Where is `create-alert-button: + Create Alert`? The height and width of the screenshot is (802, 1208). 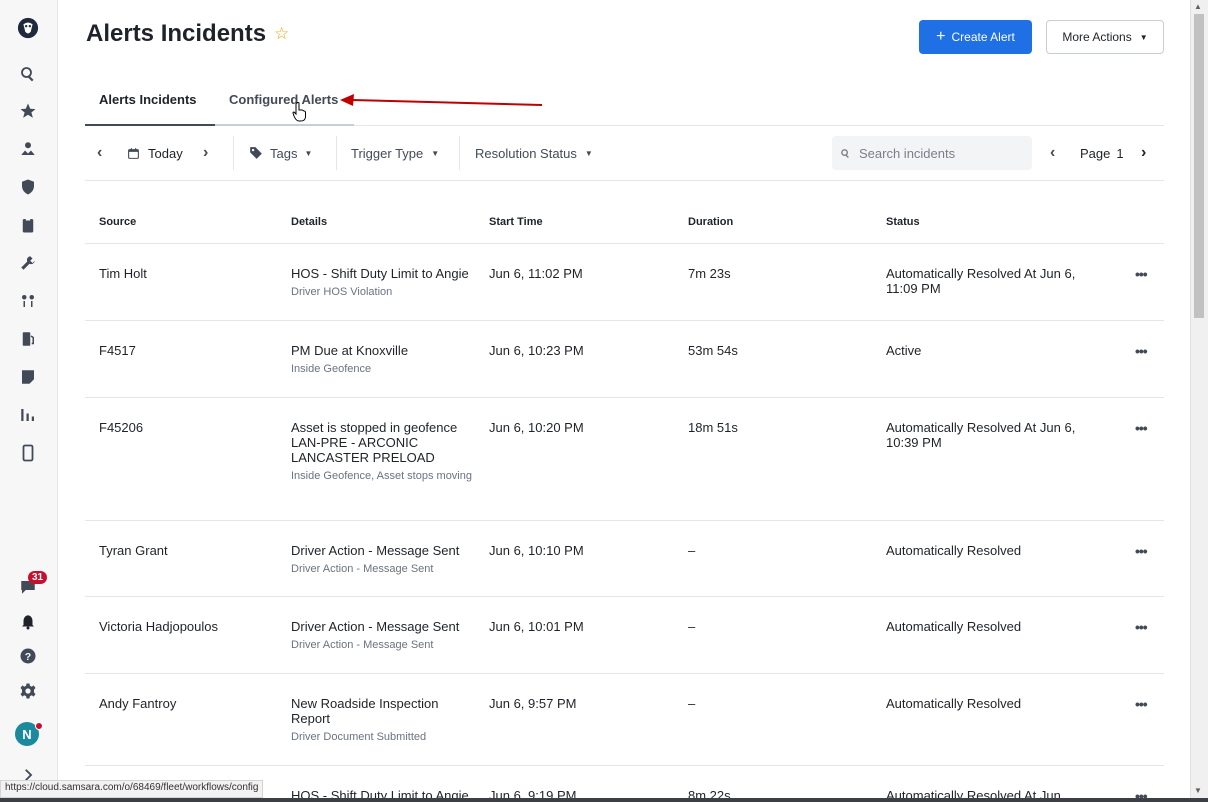
create-alert-button: + Create Alert is located at coordinates (975, 37).